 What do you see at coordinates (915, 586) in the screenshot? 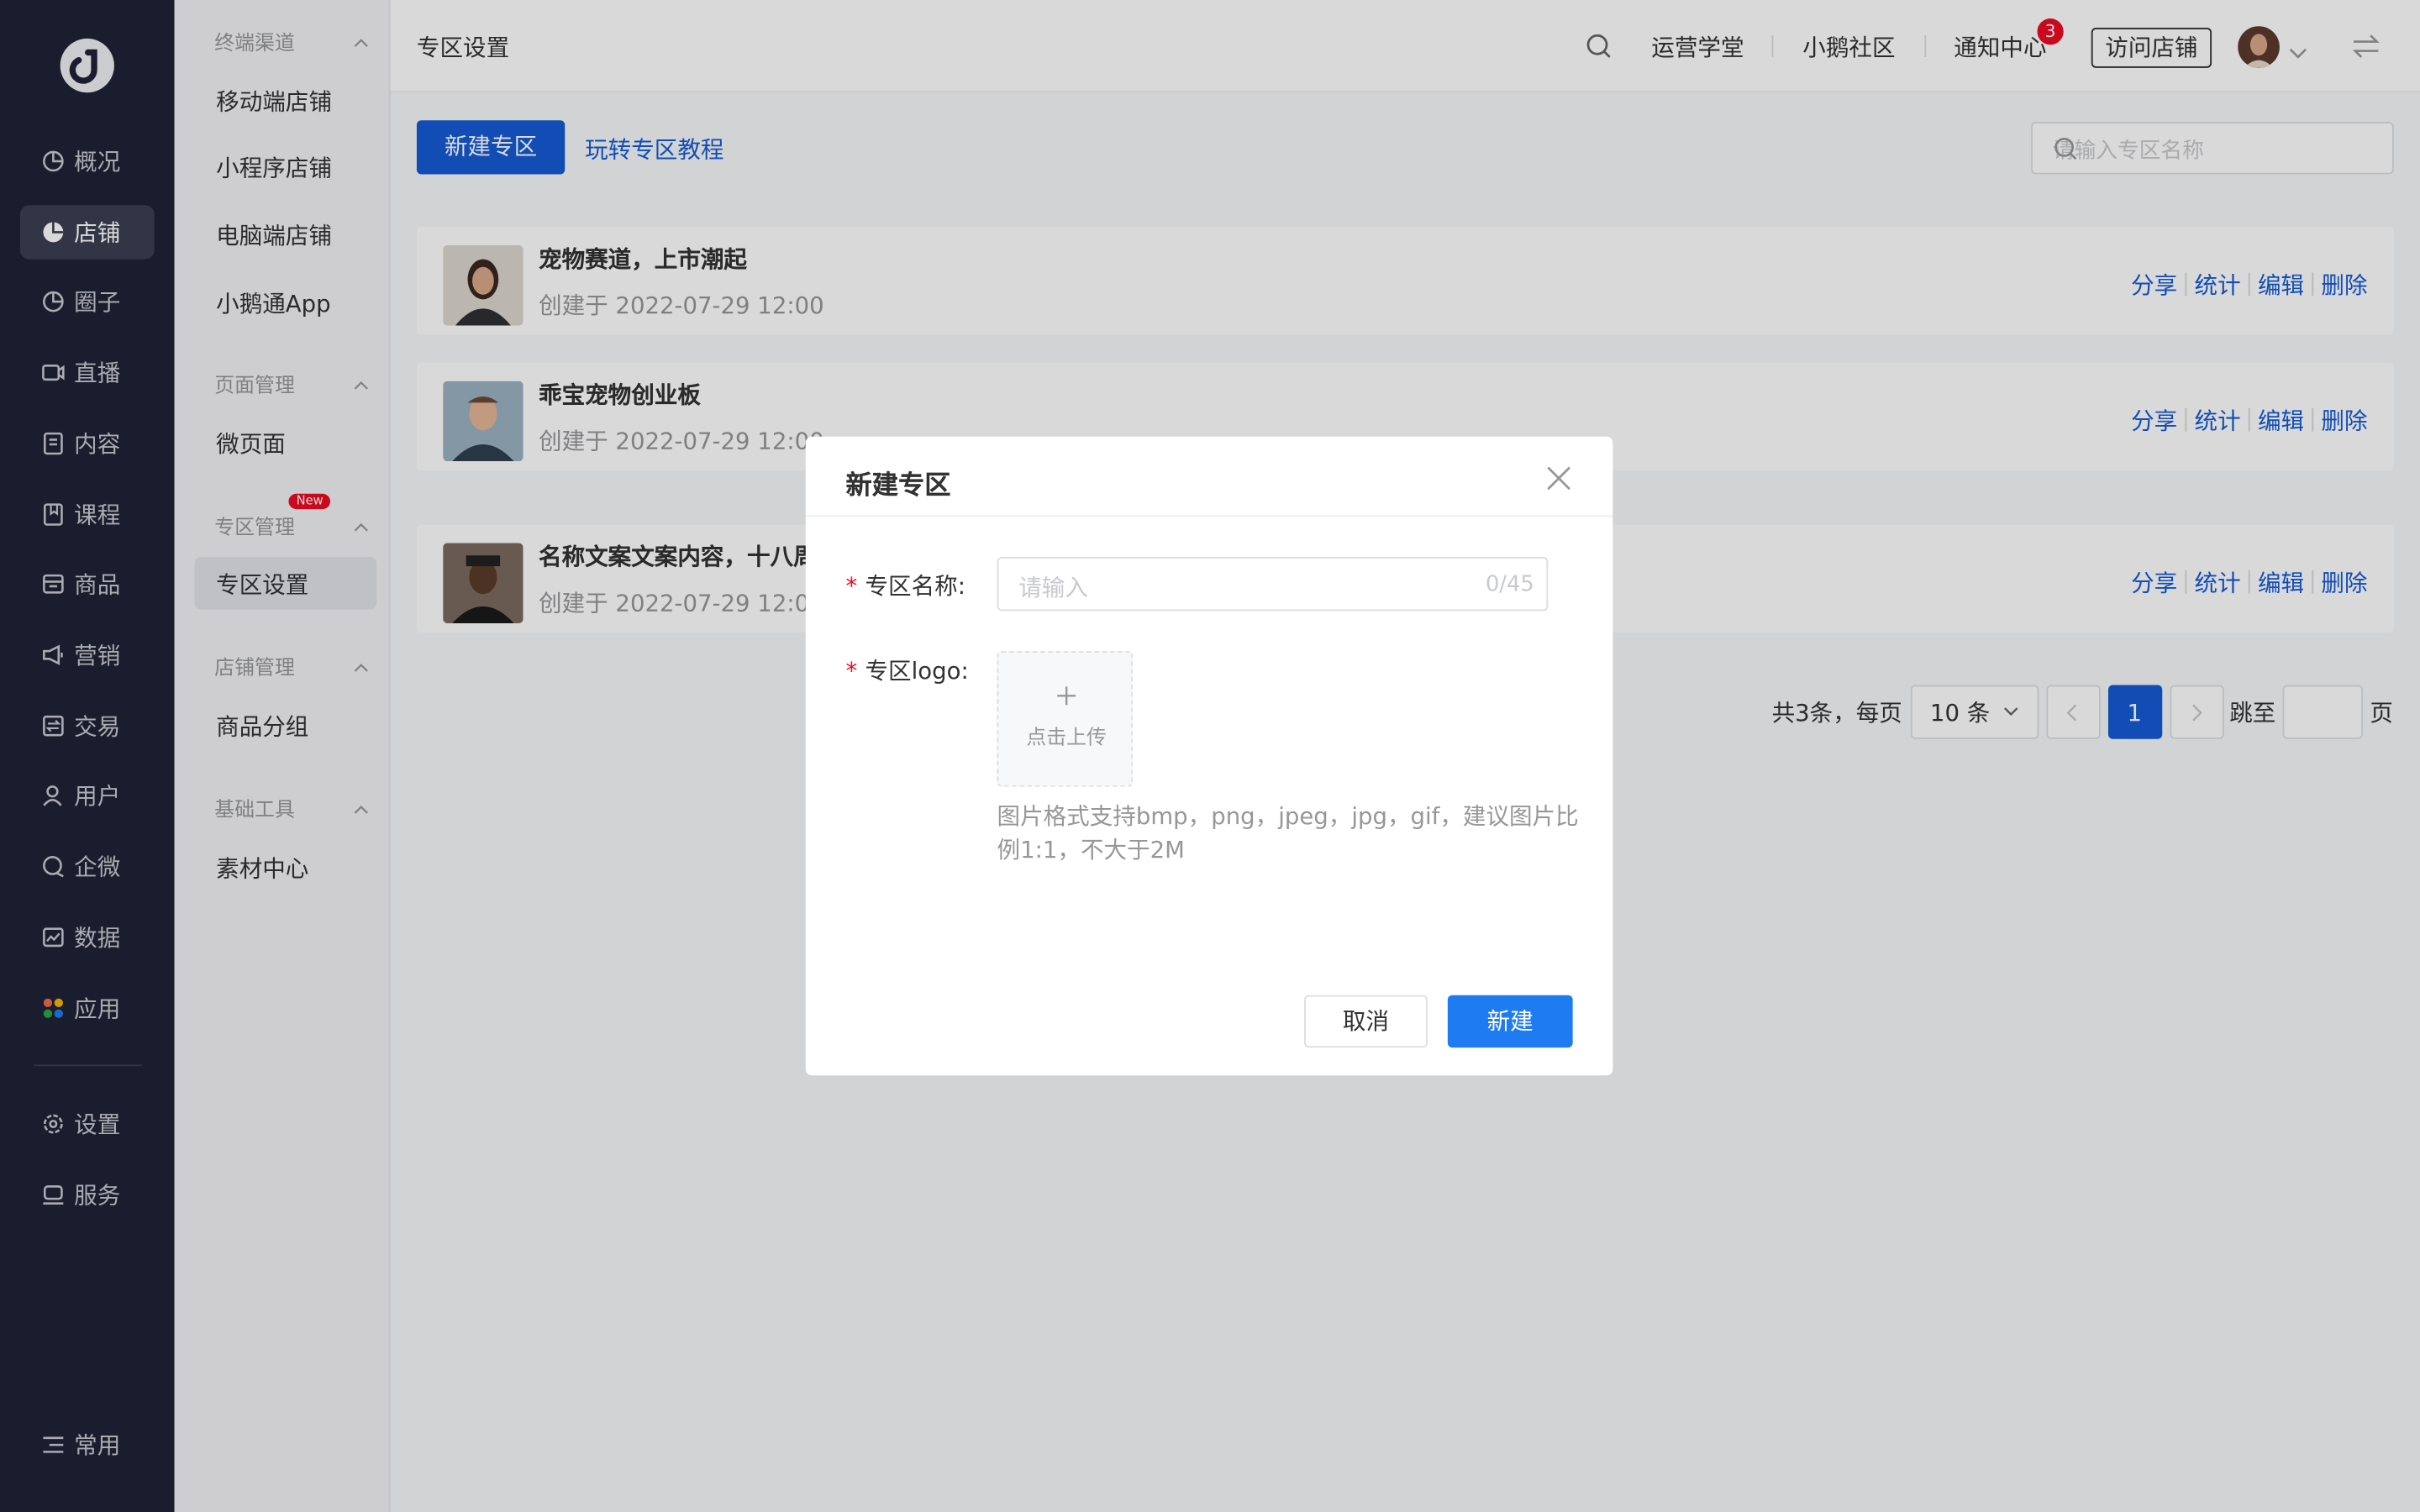
I see `zone-name-label-text: 专区名称:` at bounding box center [915, 586].